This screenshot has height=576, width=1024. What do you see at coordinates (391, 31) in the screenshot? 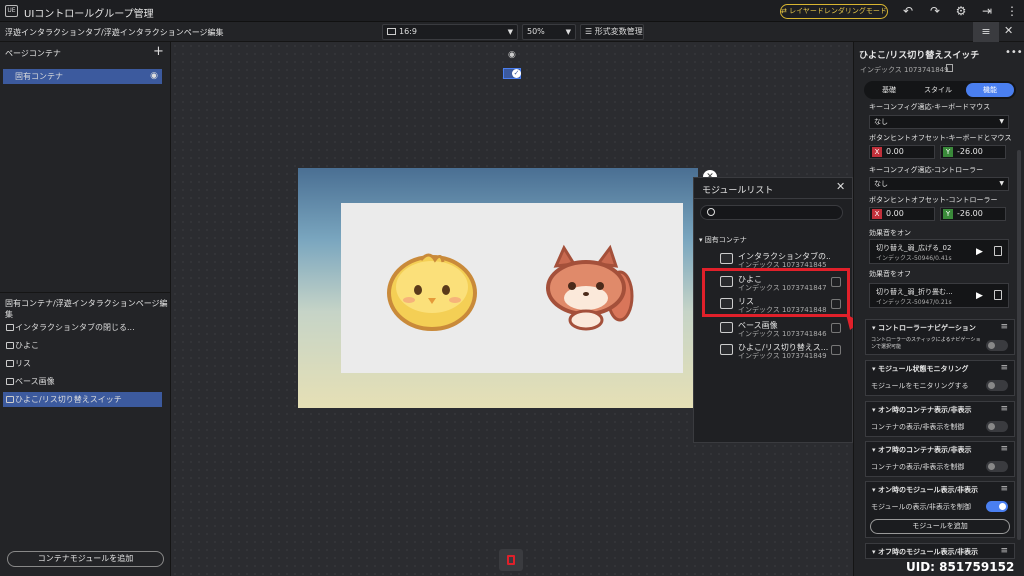
I see `monitor-icon` at bounding box center [391, 31].